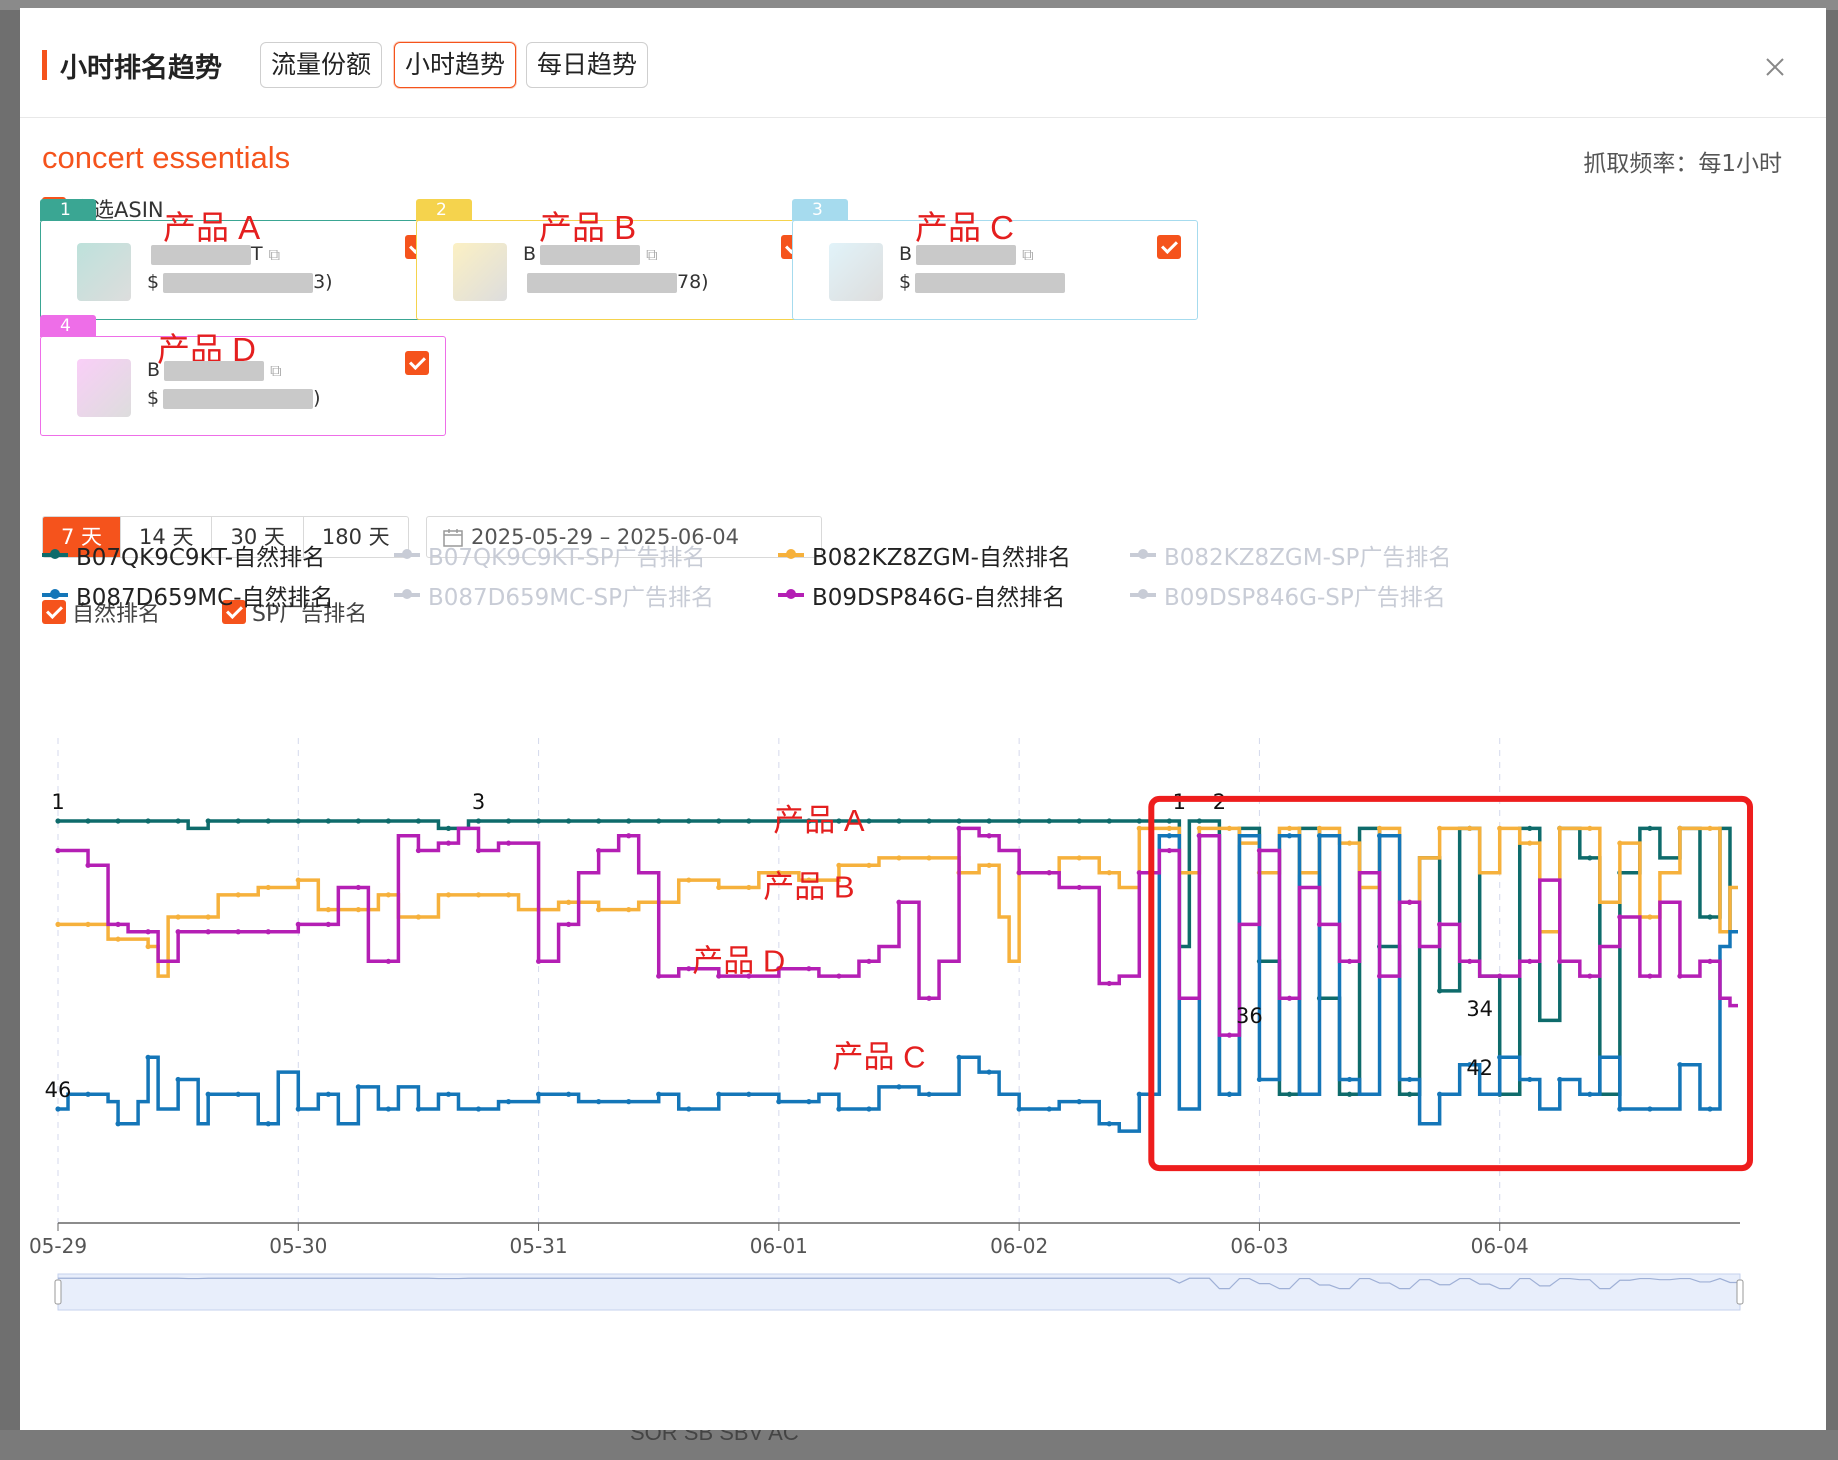  Describe the element at coordinates (924, 555) in the screenshot. I see `legend-item: B082KZ8ZGM-自然排名` at that location.